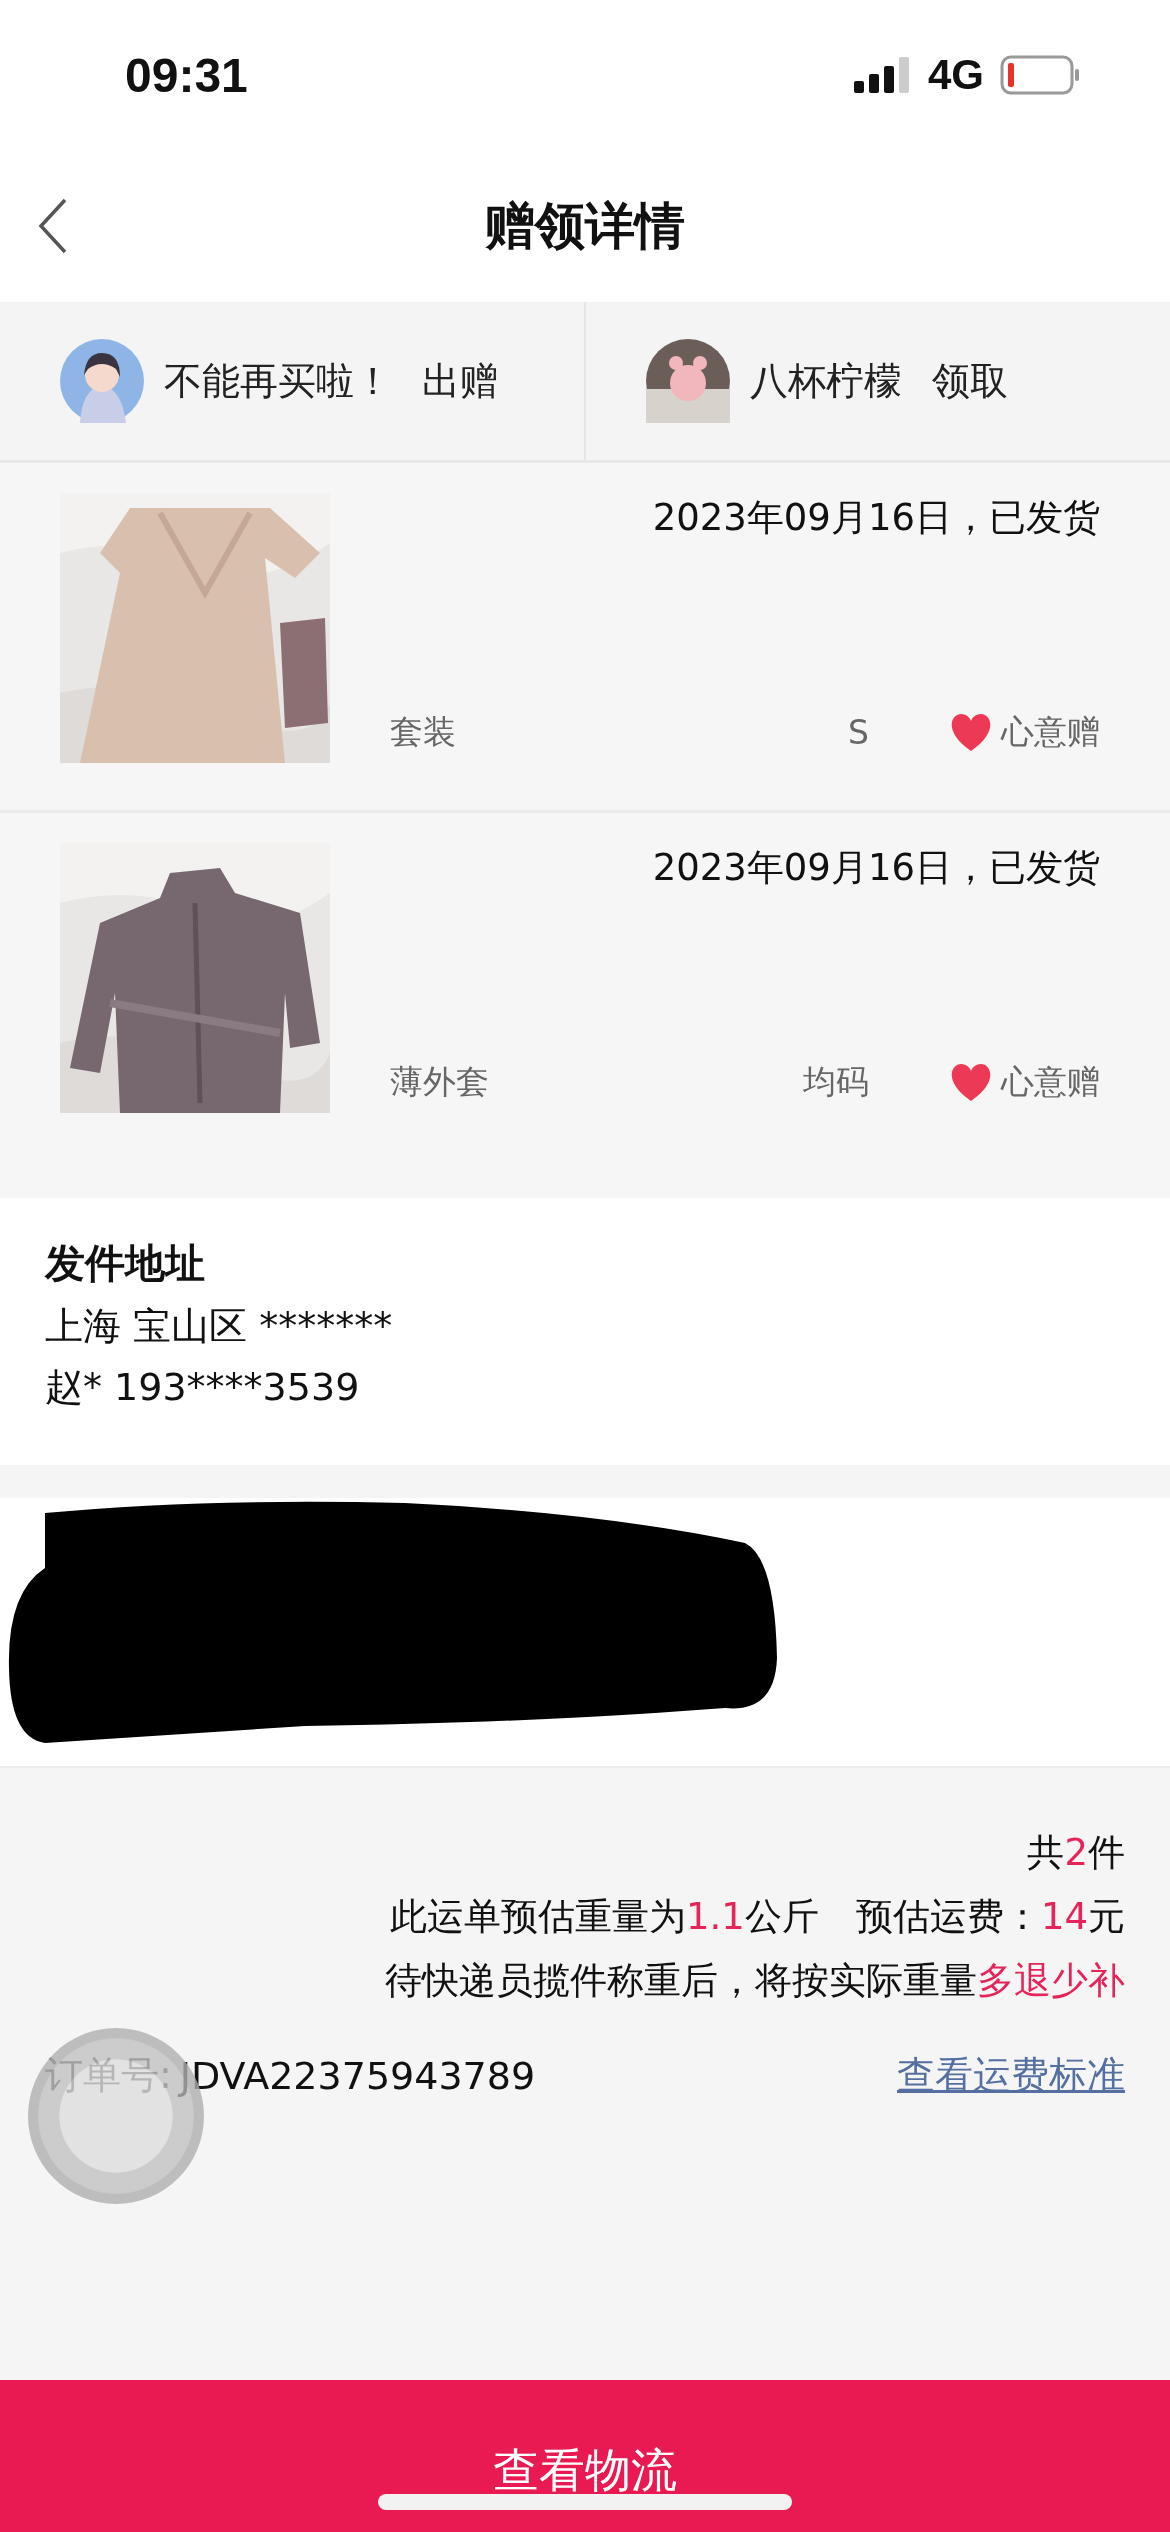 Image resolution: width=1170 pixels, height=2532 pixels. Describe the element at coordinates (955, 75) in the screenshot. I see `network-type: 4G` at that location.